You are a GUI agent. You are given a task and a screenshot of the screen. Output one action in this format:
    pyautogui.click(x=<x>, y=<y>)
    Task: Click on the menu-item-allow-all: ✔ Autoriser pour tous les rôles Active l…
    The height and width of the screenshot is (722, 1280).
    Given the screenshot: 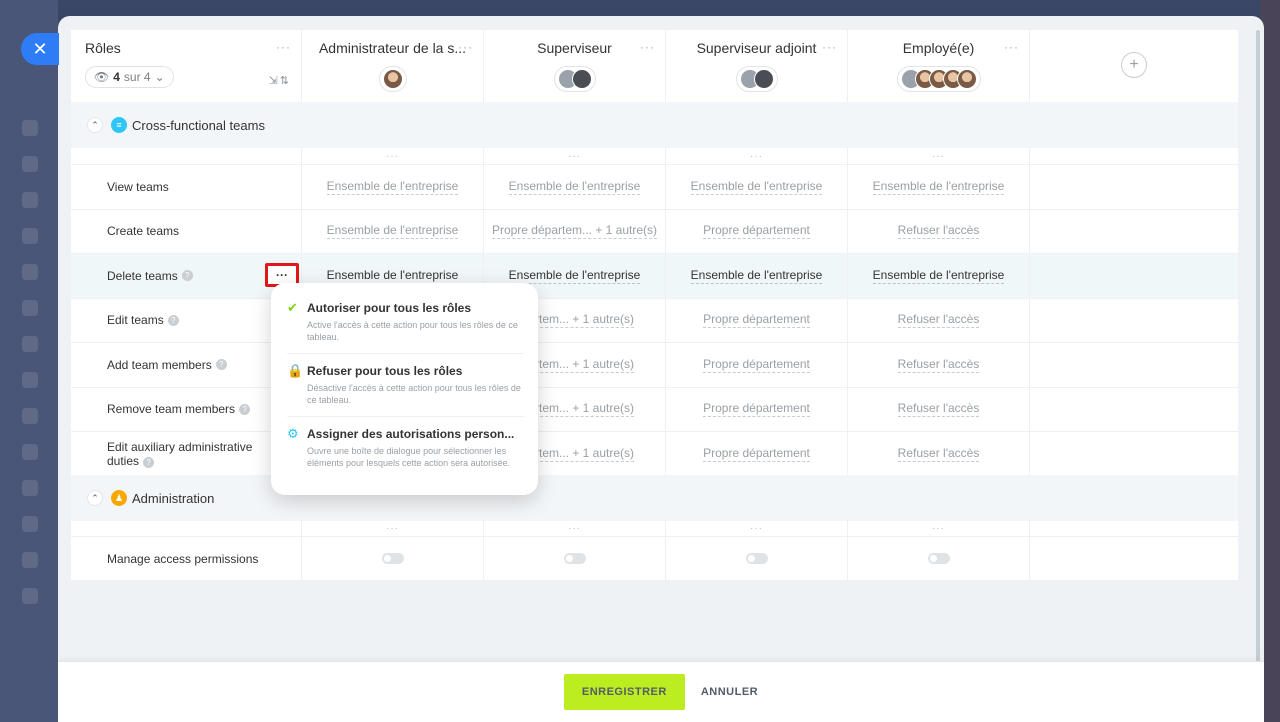 What is the action you would take?
    pyautogui.click(x=405, y=322)
    